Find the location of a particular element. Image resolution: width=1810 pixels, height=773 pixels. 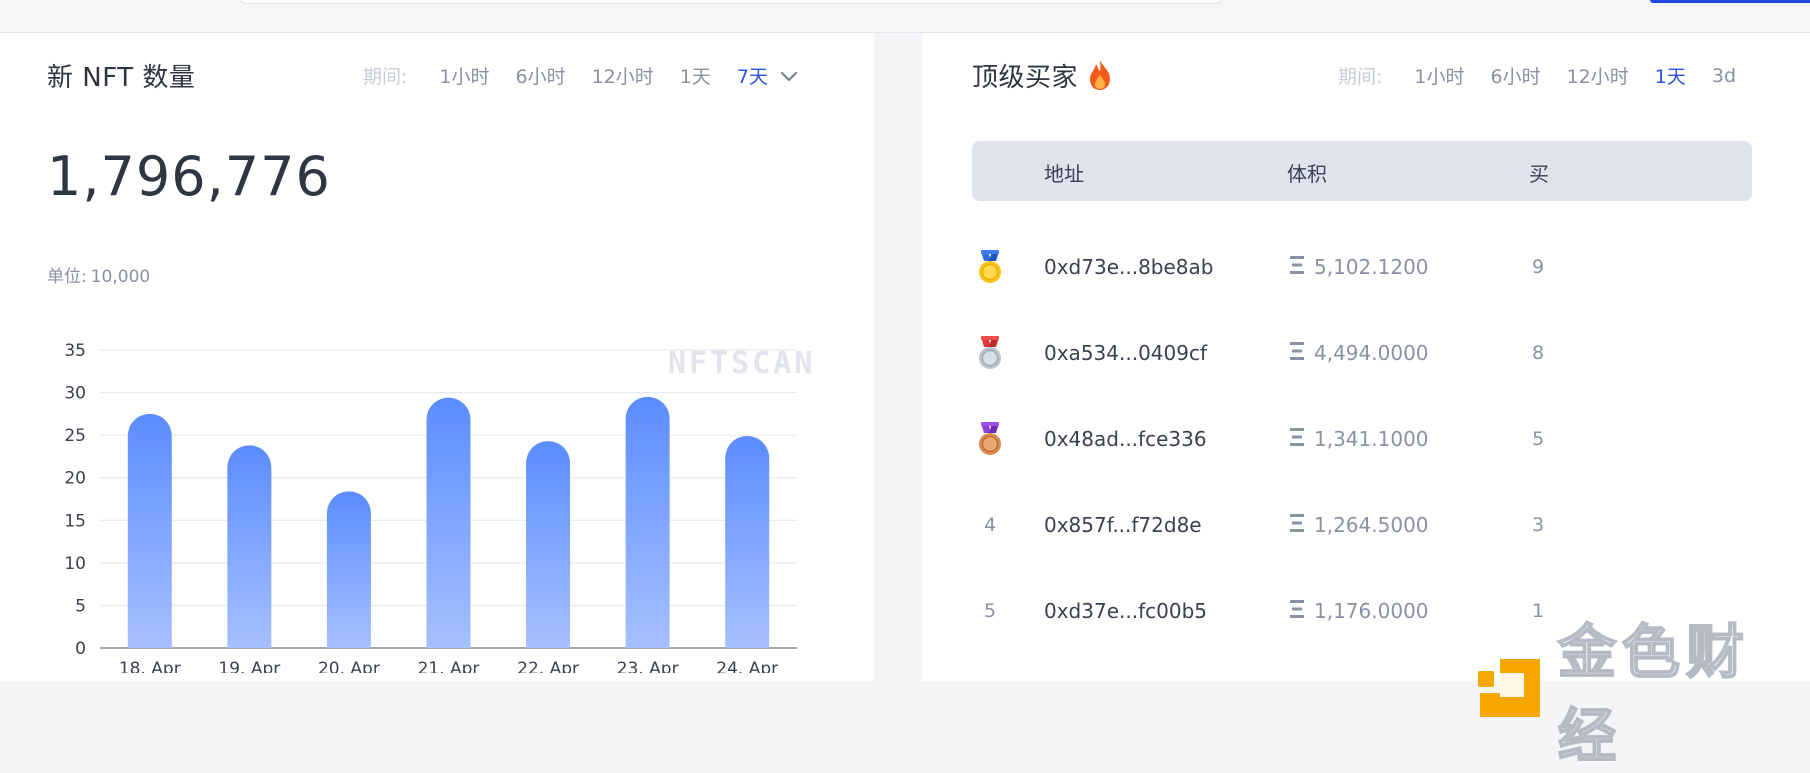

volume-cell: 5,102.1200 is located at coordinates (1359, 267).